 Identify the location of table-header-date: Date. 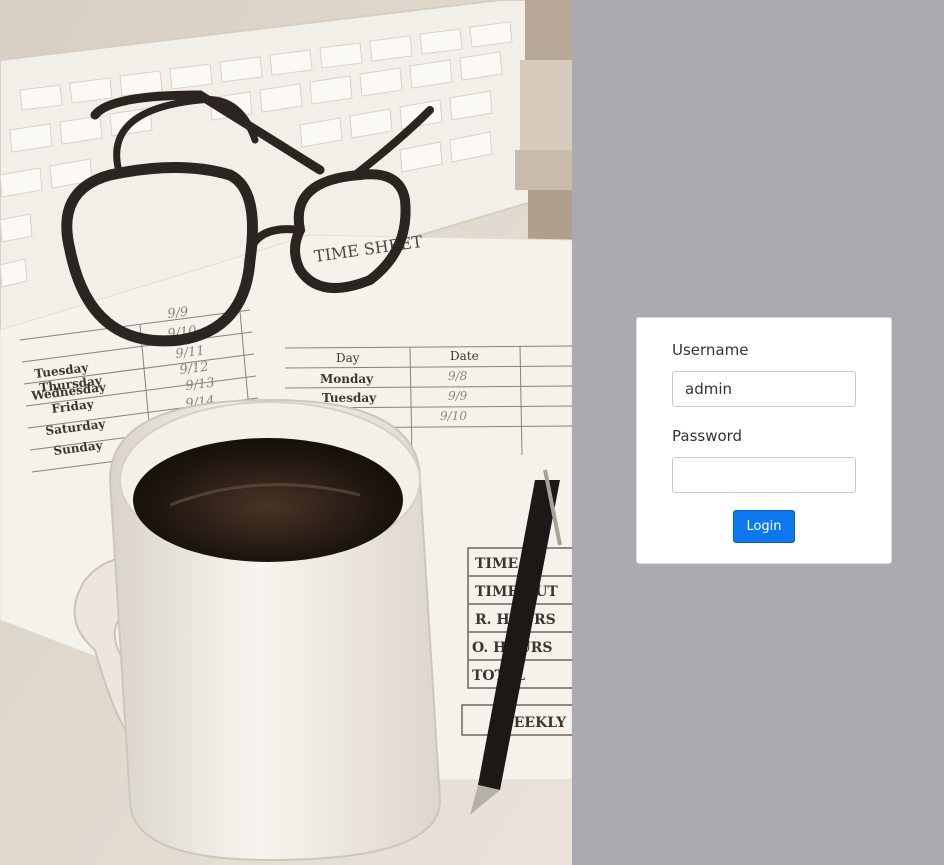
(464, 356).